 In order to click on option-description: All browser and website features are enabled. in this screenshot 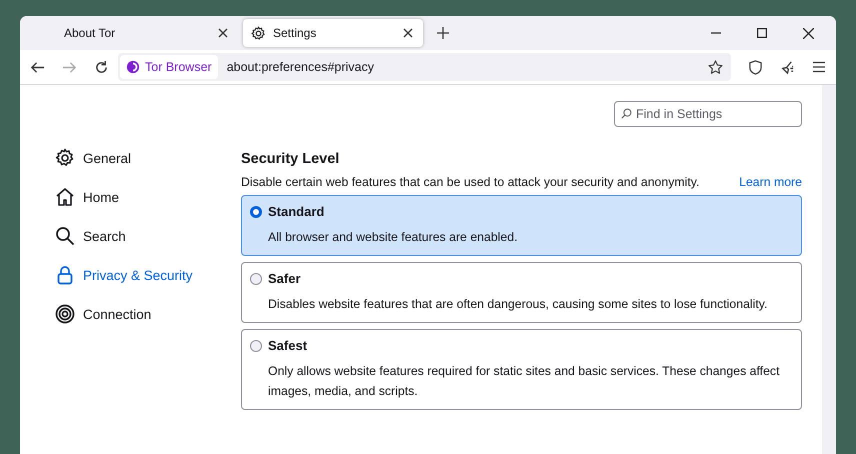, I will do `click(392, 237)`.